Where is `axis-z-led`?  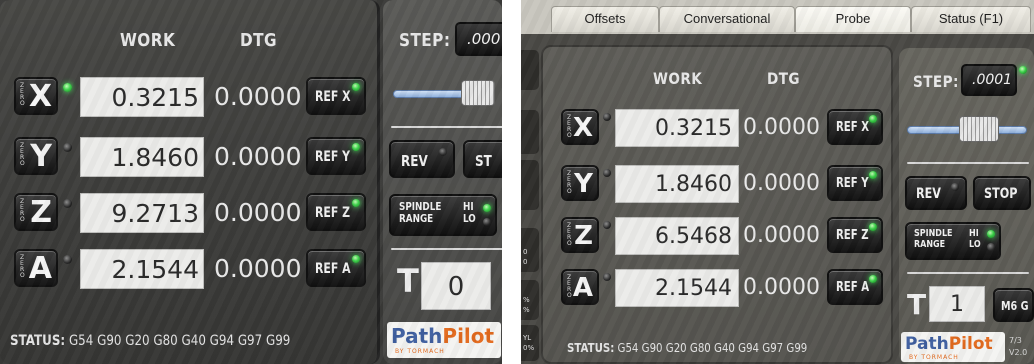
axis-z-led is located at coordinates (607, 225).